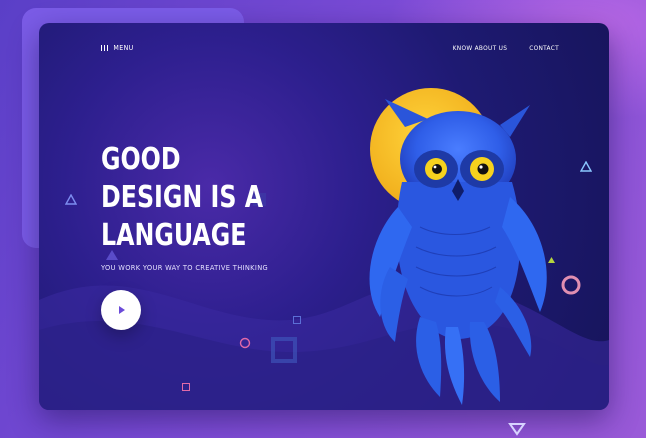  What do you see at coordinates (123, 48) in the screenshot?
I see `menu-label: MENU` at bounding box center [123, 48].